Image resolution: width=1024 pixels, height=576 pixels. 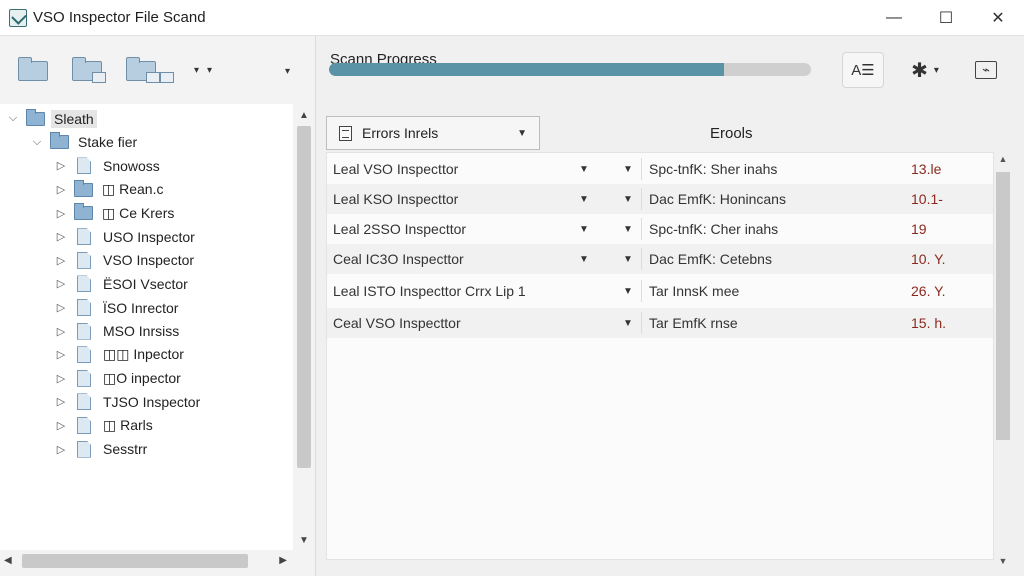 I want to click on tree-item-label: Stake fier, so click(x=108, y=142).